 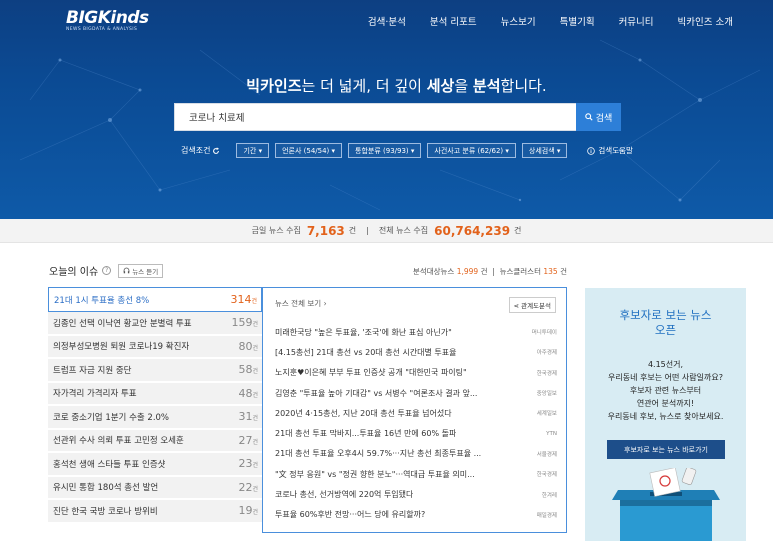 I want to click on issue-count: 22건, so click(x=248, y=487).